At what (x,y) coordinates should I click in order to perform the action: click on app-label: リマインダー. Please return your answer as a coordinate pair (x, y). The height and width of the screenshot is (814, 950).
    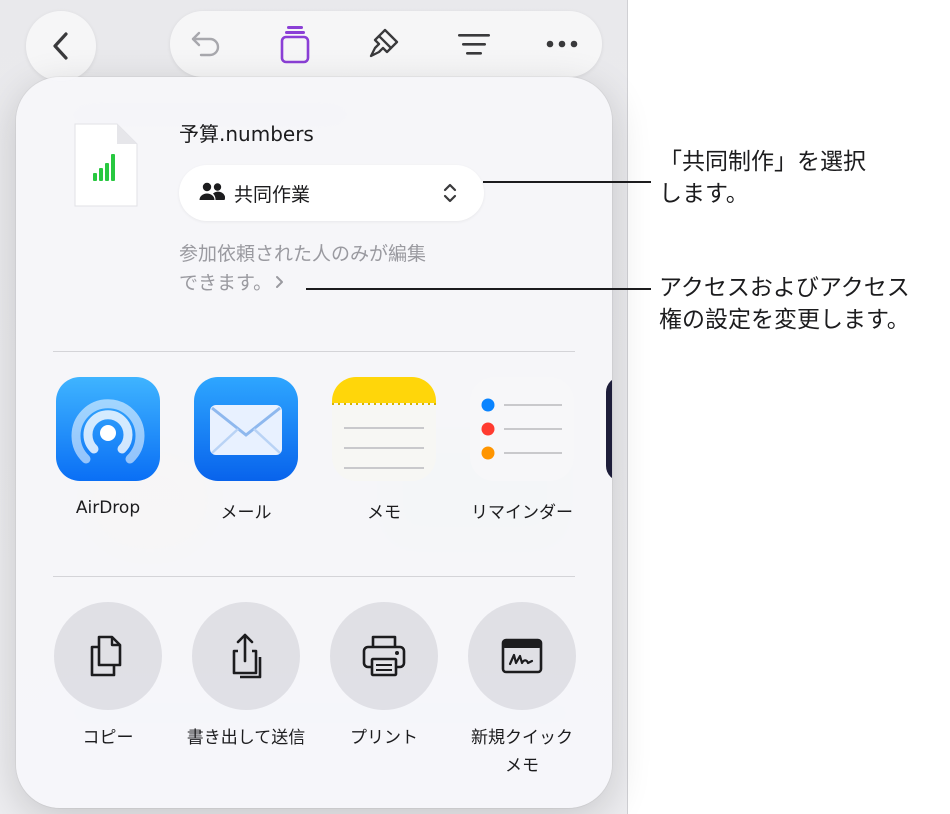
    Looking at the image, I should click on (522, 513).